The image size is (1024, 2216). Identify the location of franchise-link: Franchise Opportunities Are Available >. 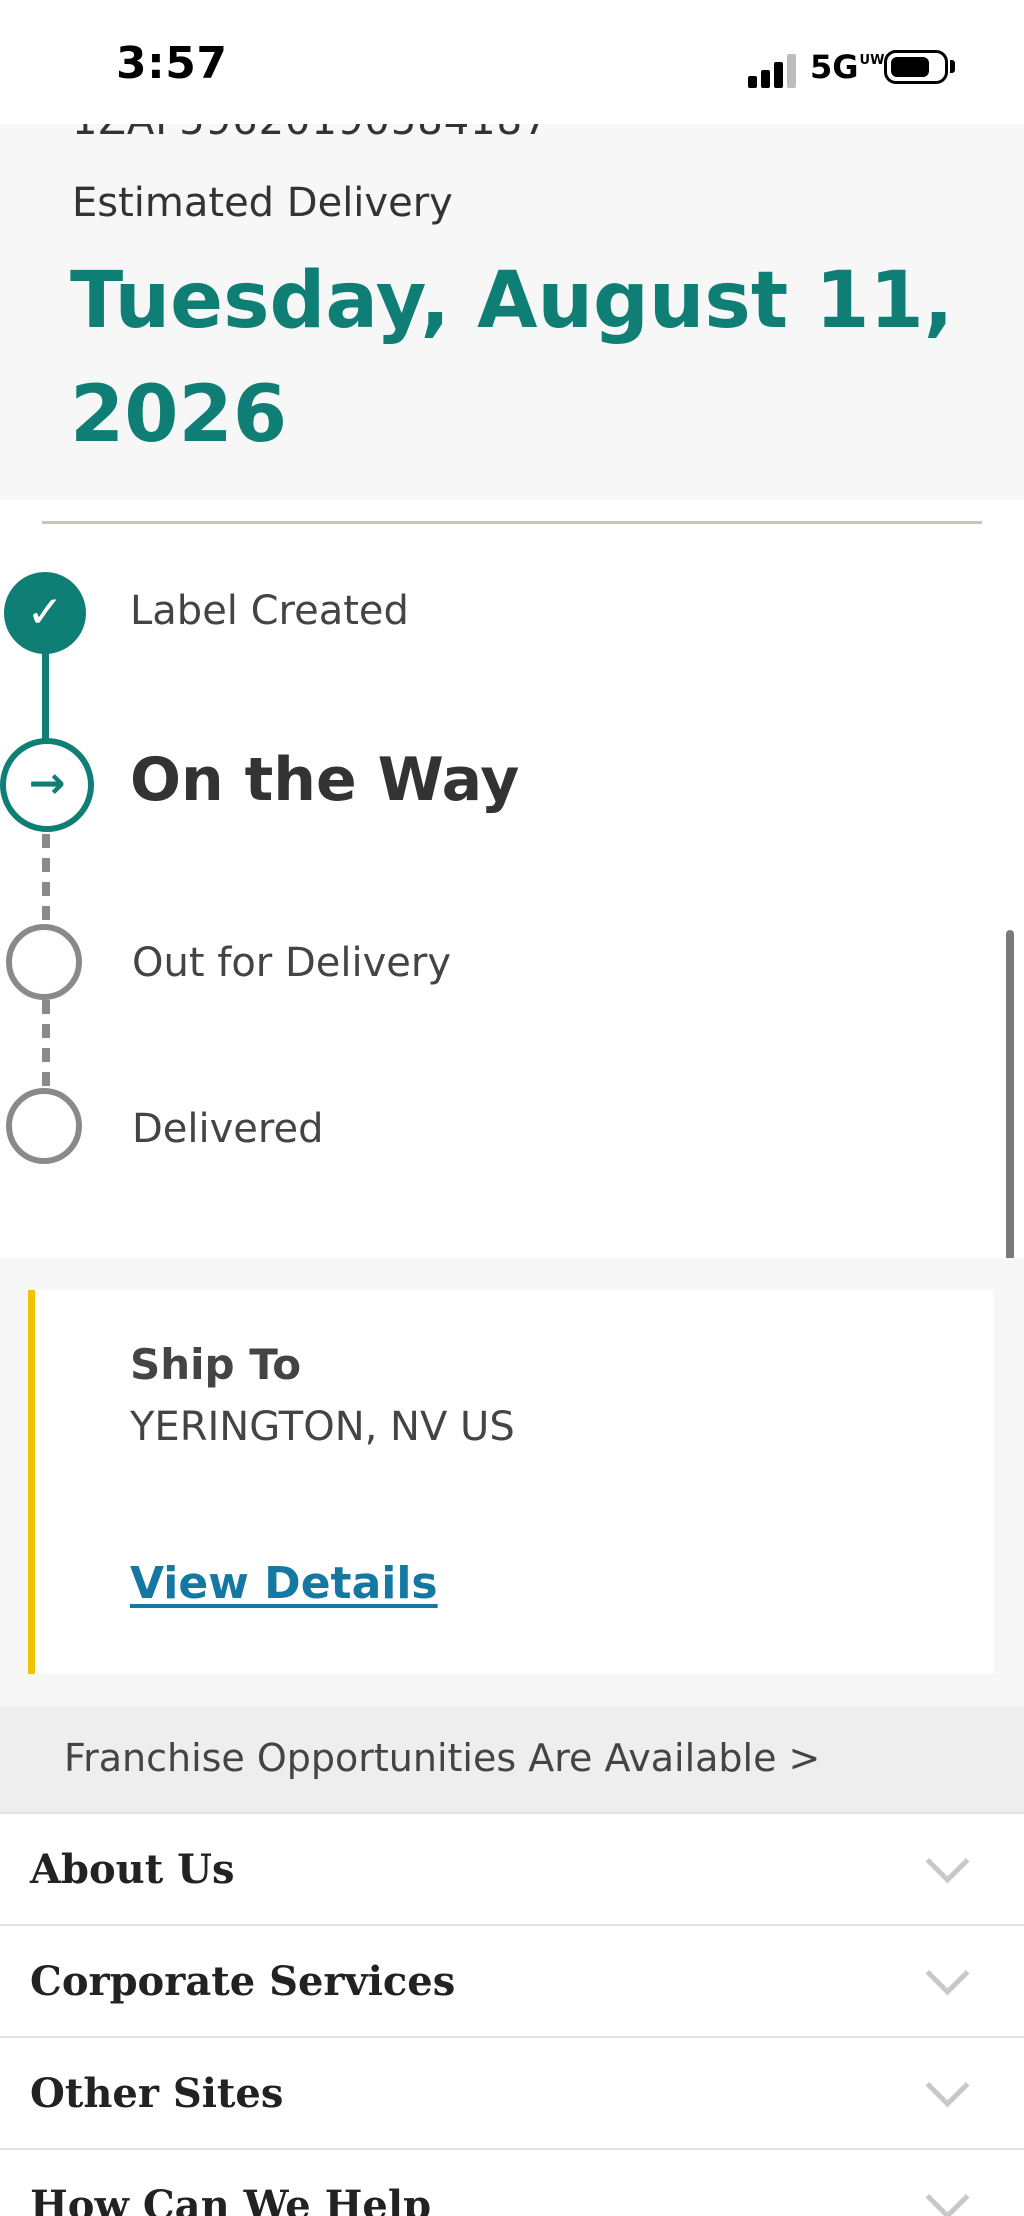
(442, 1758).